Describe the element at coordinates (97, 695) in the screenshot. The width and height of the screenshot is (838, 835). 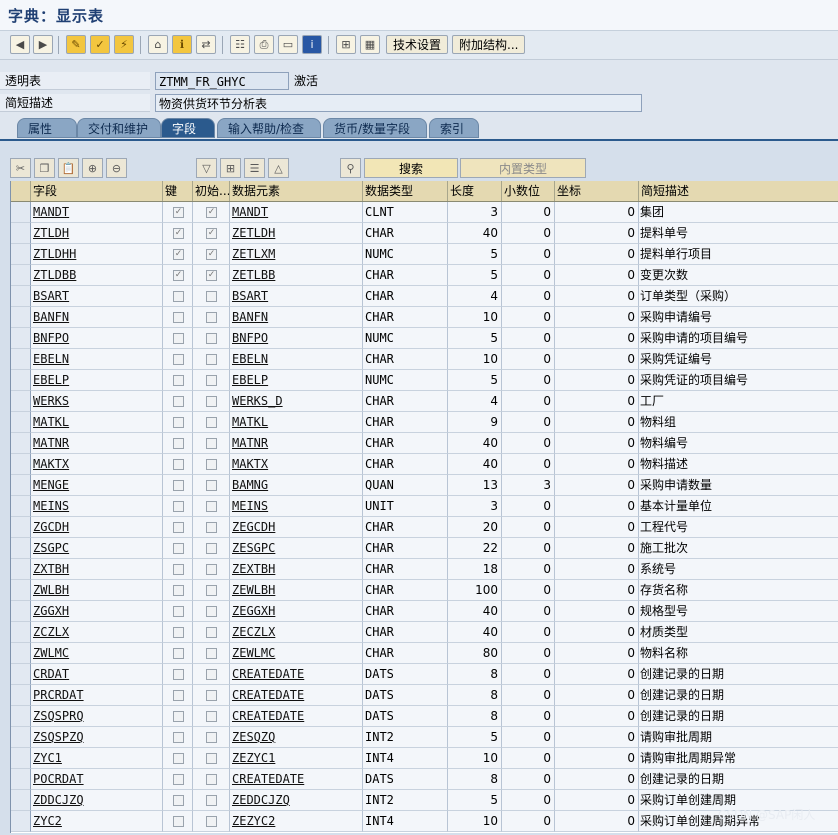
I see `field-name-cell: PRCRDAT` at that location.